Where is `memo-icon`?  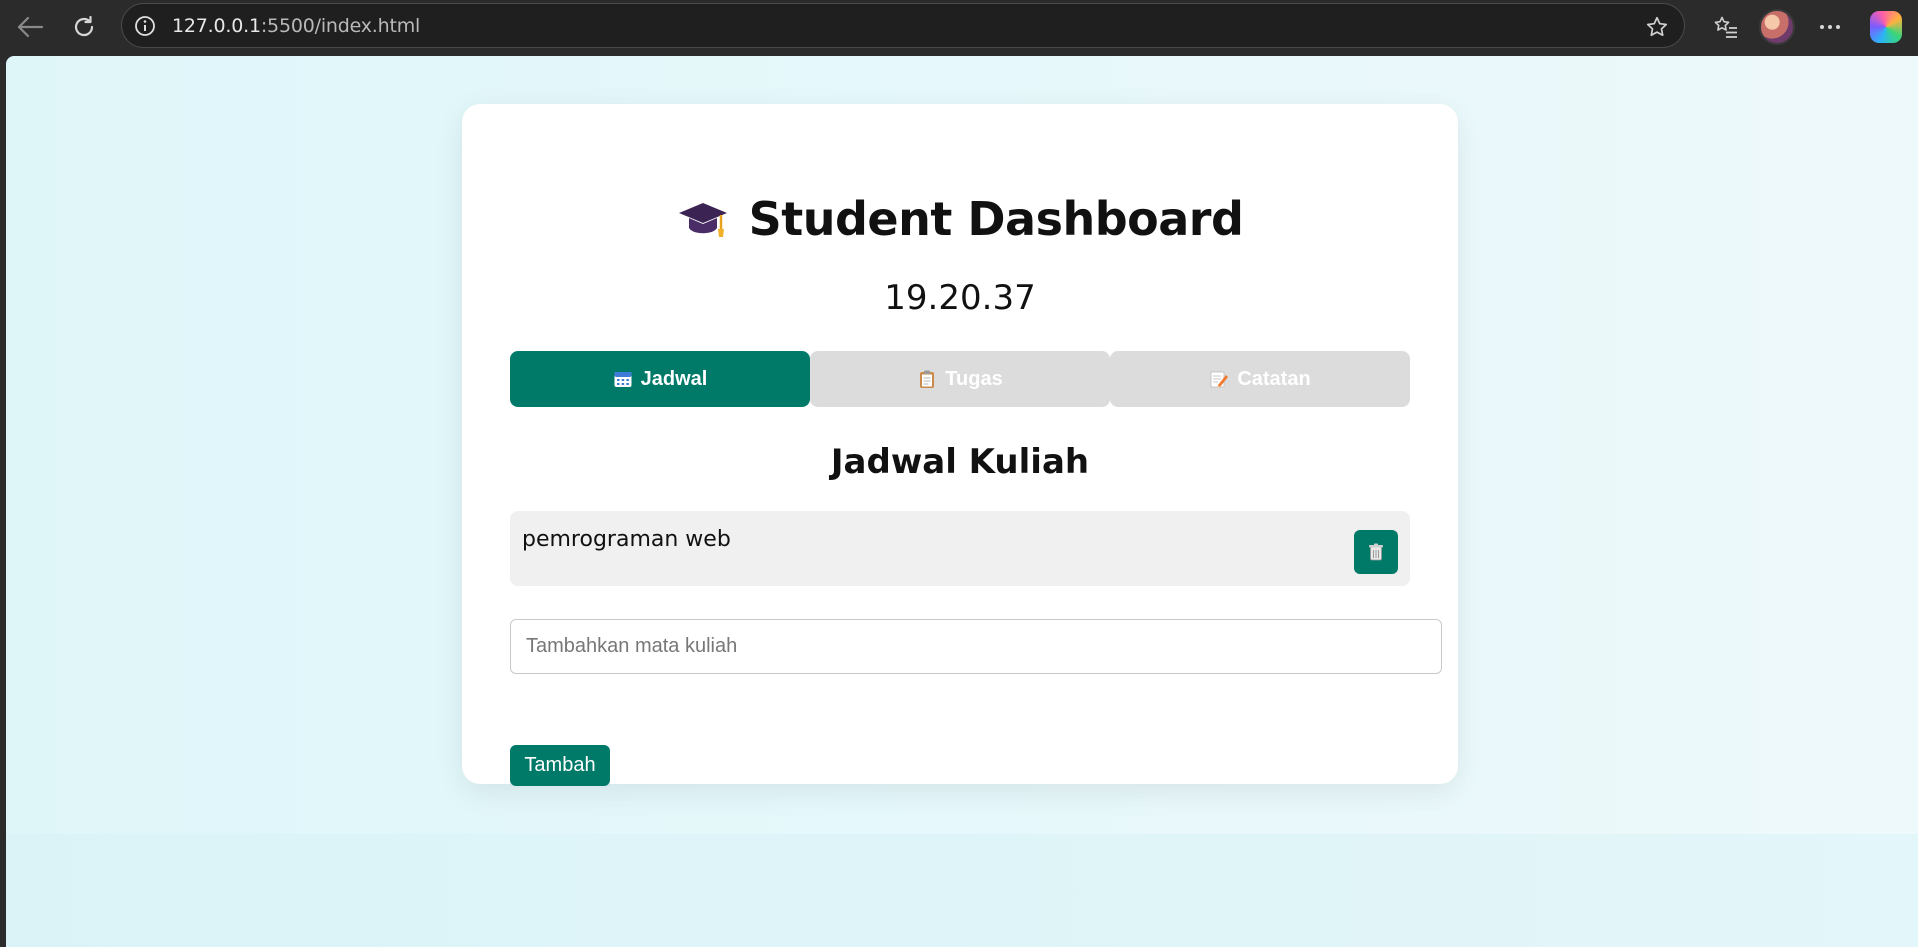
memo-icon is located at coordinates (1219, 379).